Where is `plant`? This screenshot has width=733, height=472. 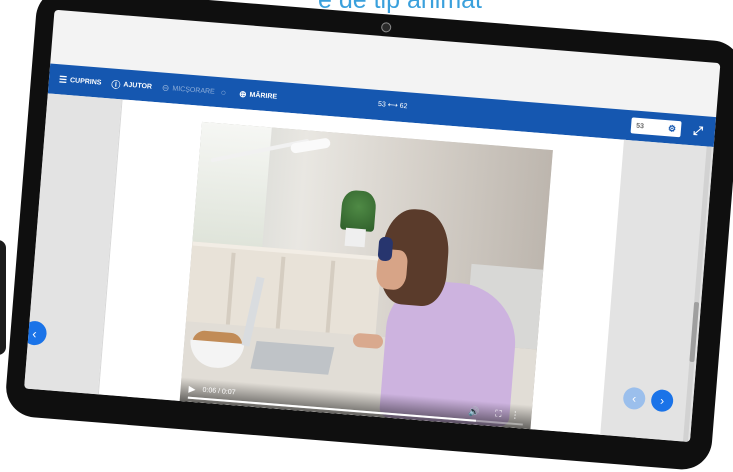 plant is located at coordinates (358, 210).